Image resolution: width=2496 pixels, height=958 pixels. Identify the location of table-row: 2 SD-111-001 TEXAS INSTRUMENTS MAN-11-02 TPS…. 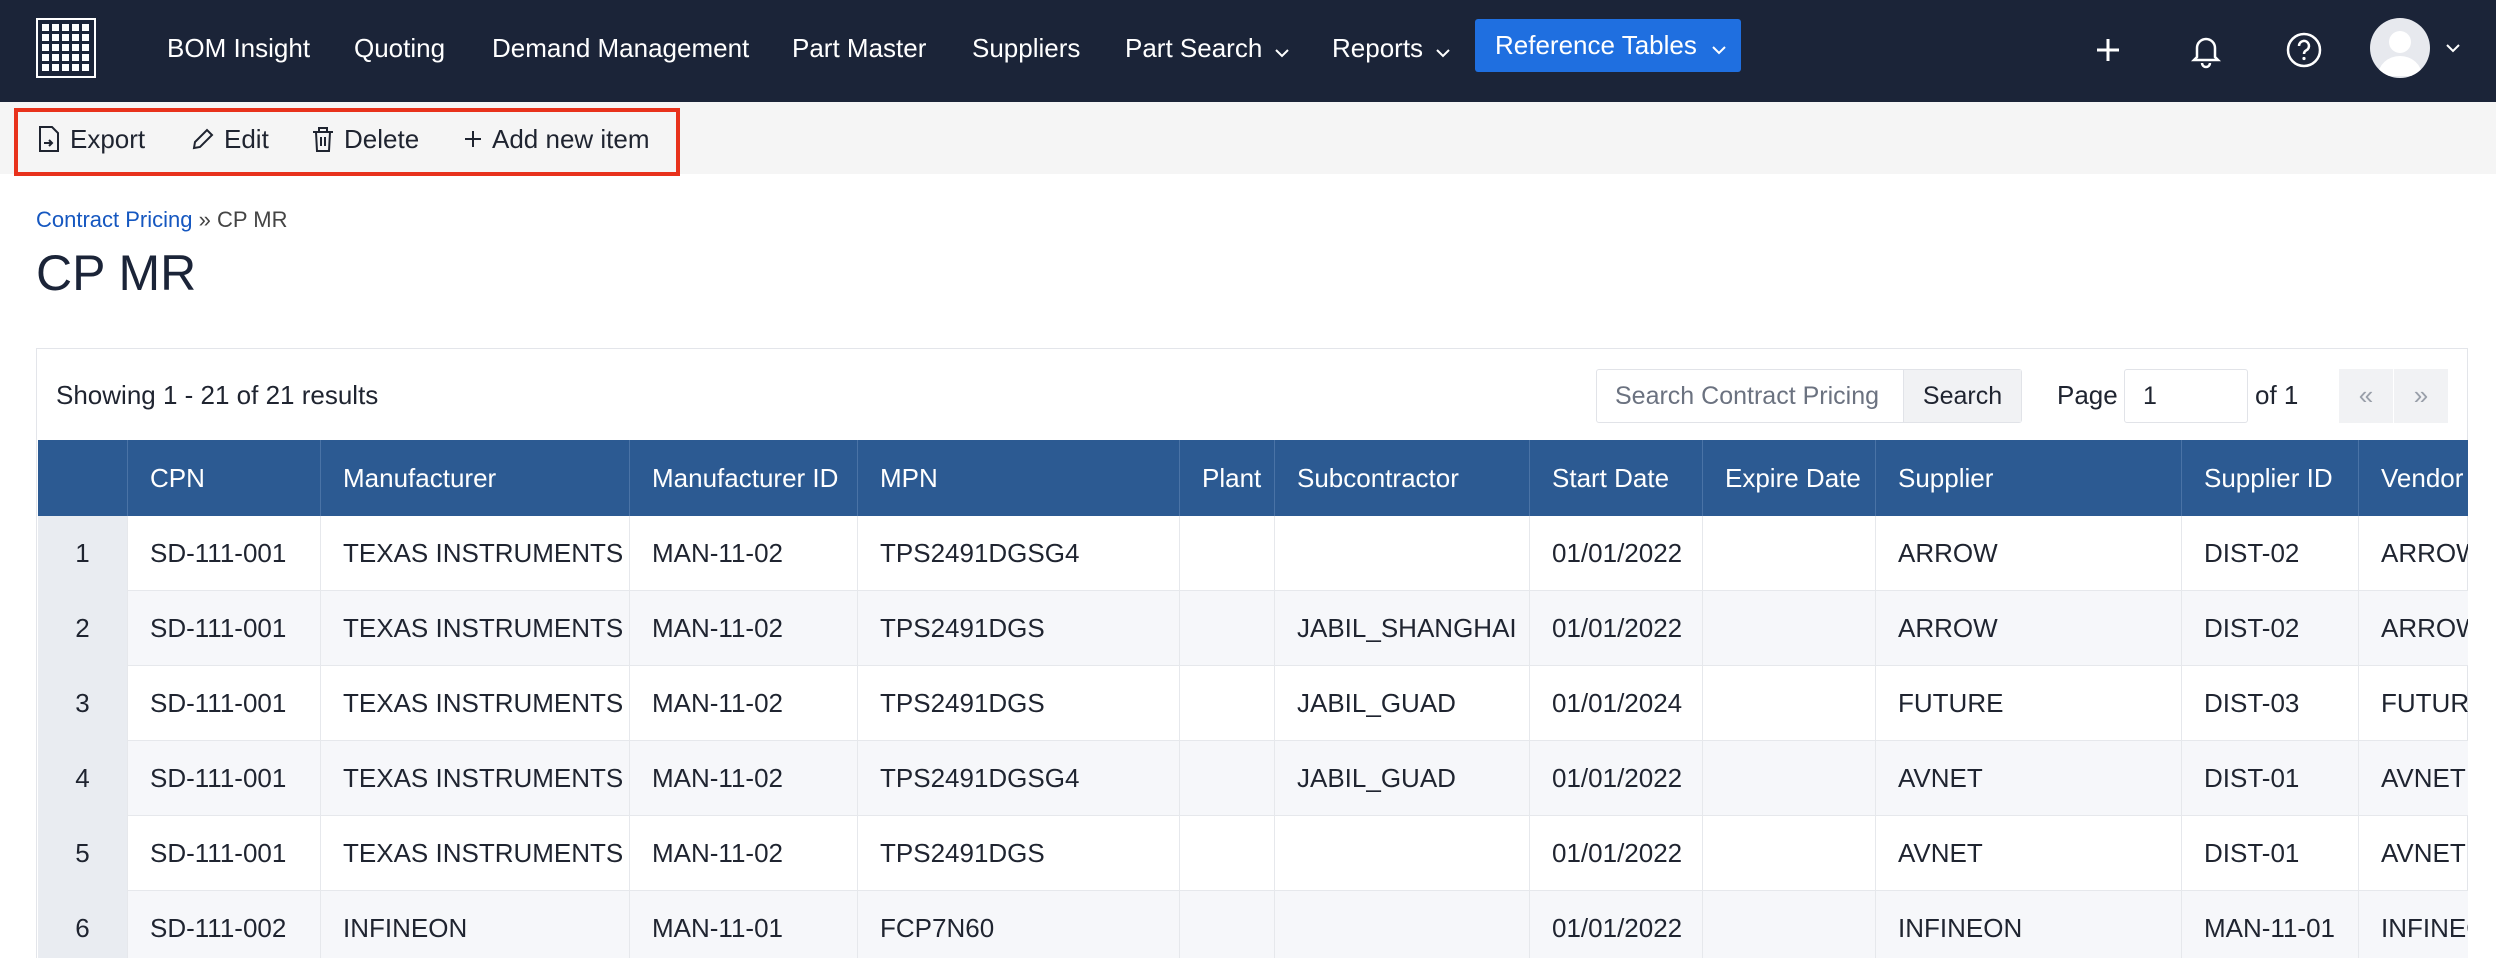
(1253, 628).